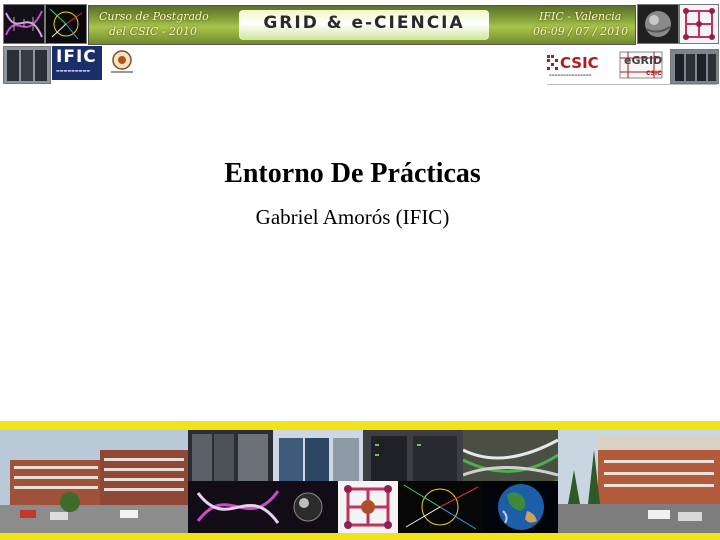 The image size is (720, 540). Describe the element at coordinates (360, 425) in the screenshot. I see `footer-top-stripe` at that location.